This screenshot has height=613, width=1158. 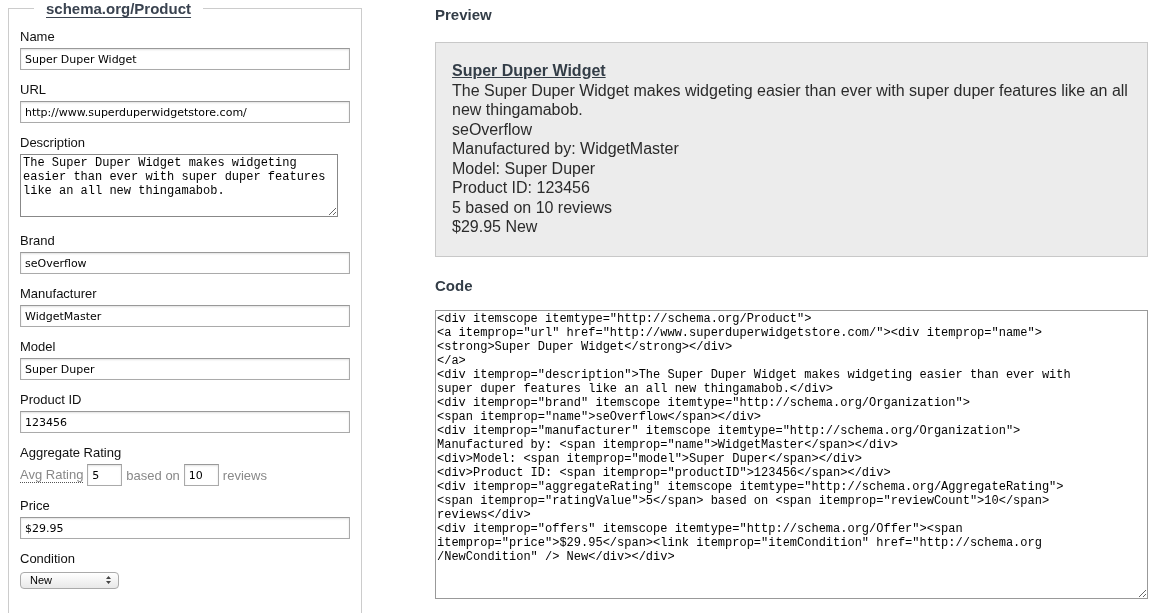 What do you see at coordinates (185, 528) in the screenshot?
I see `text-field: $29.95` at bounding box center [185, 528].